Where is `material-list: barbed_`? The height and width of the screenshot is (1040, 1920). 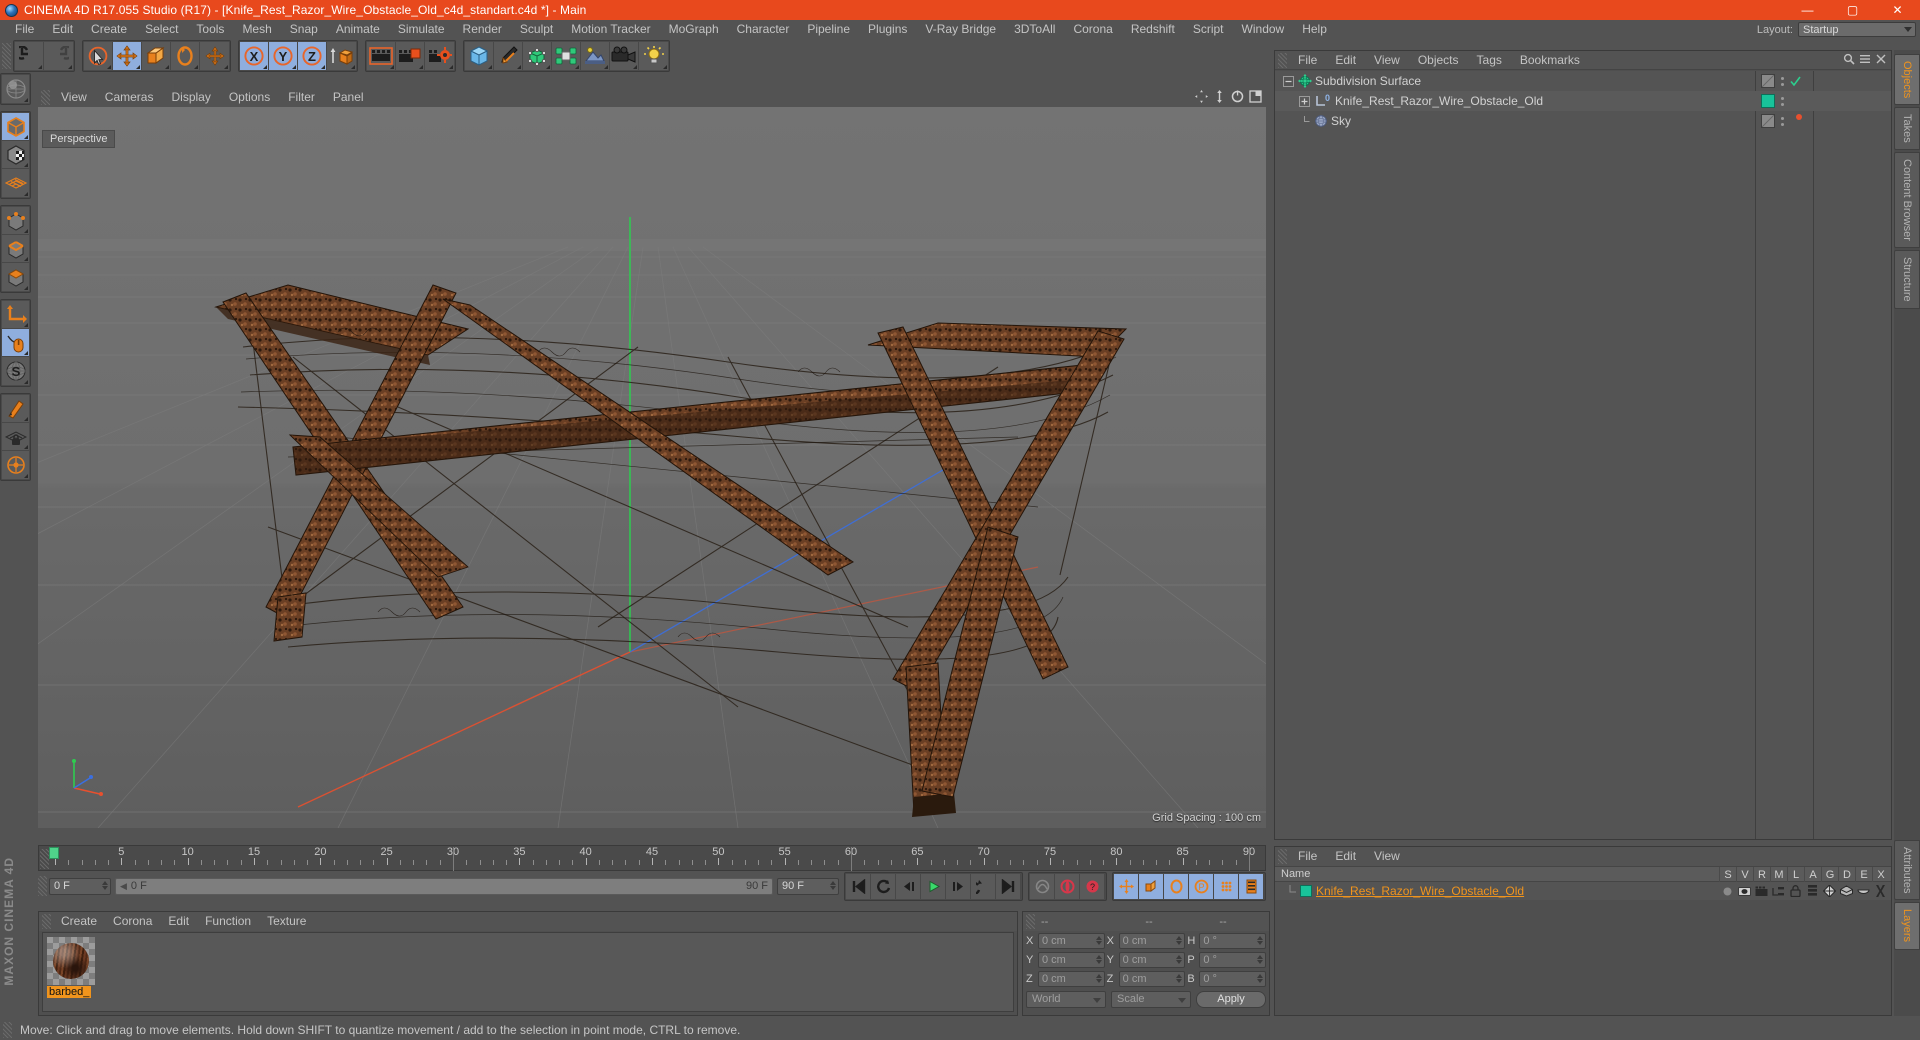
material-list: barbed_ is located at coordinates (528, 972).